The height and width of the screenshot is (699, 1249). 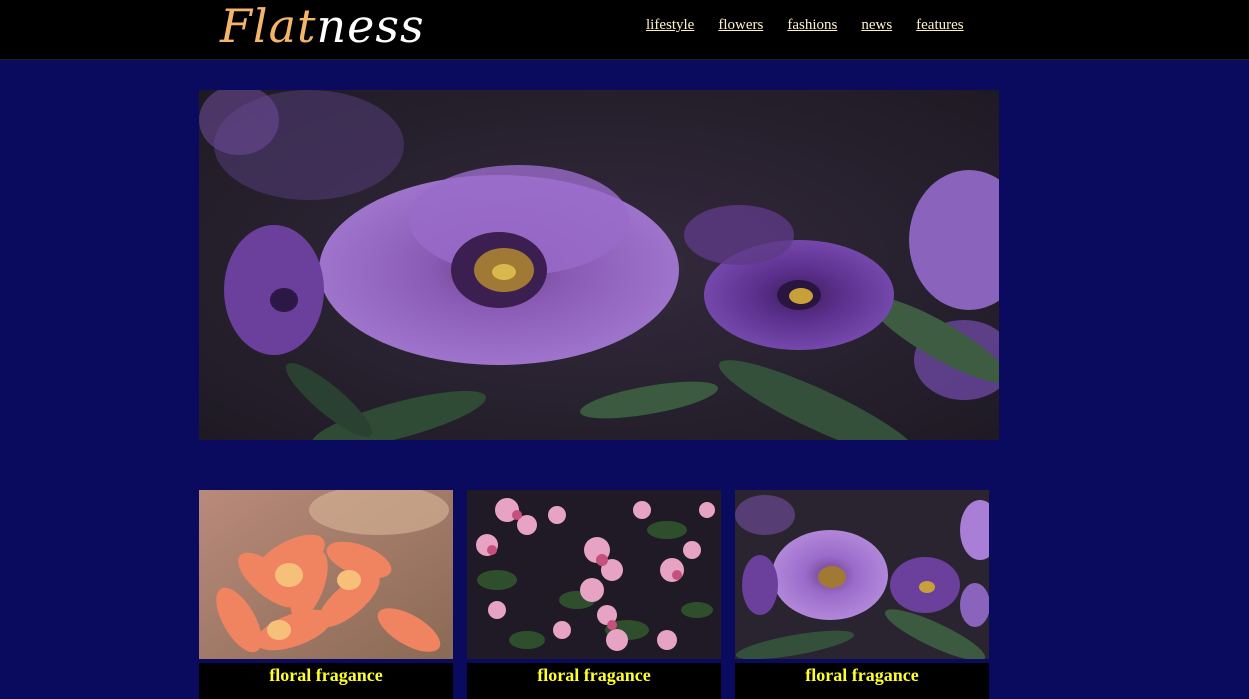 What do you see at coordinates (862, 574) in the screenshot?
I see `card-image-purple-petunias` at bounding box center [862, 574].